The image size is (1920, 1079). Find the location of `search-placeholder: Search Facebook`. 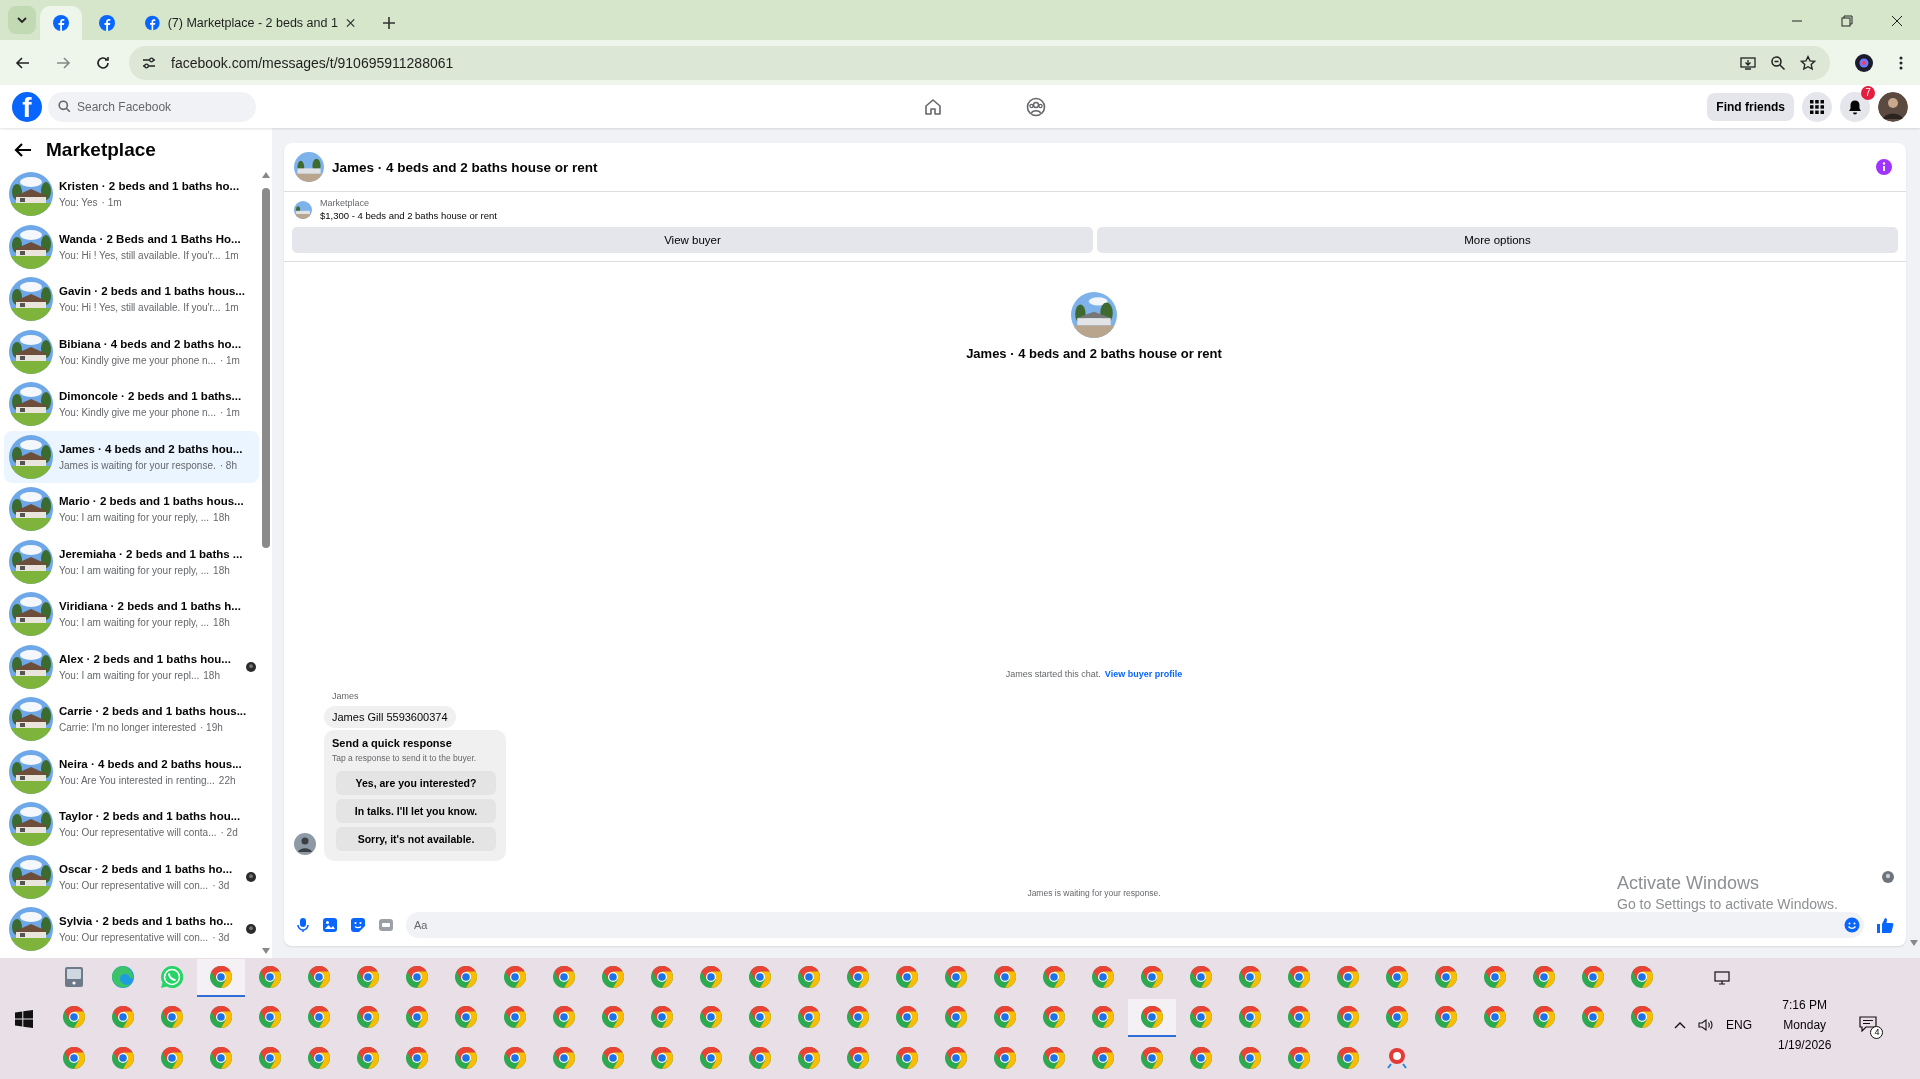

search-placeholder: Search Facebook is located at coordinates (124, 106).